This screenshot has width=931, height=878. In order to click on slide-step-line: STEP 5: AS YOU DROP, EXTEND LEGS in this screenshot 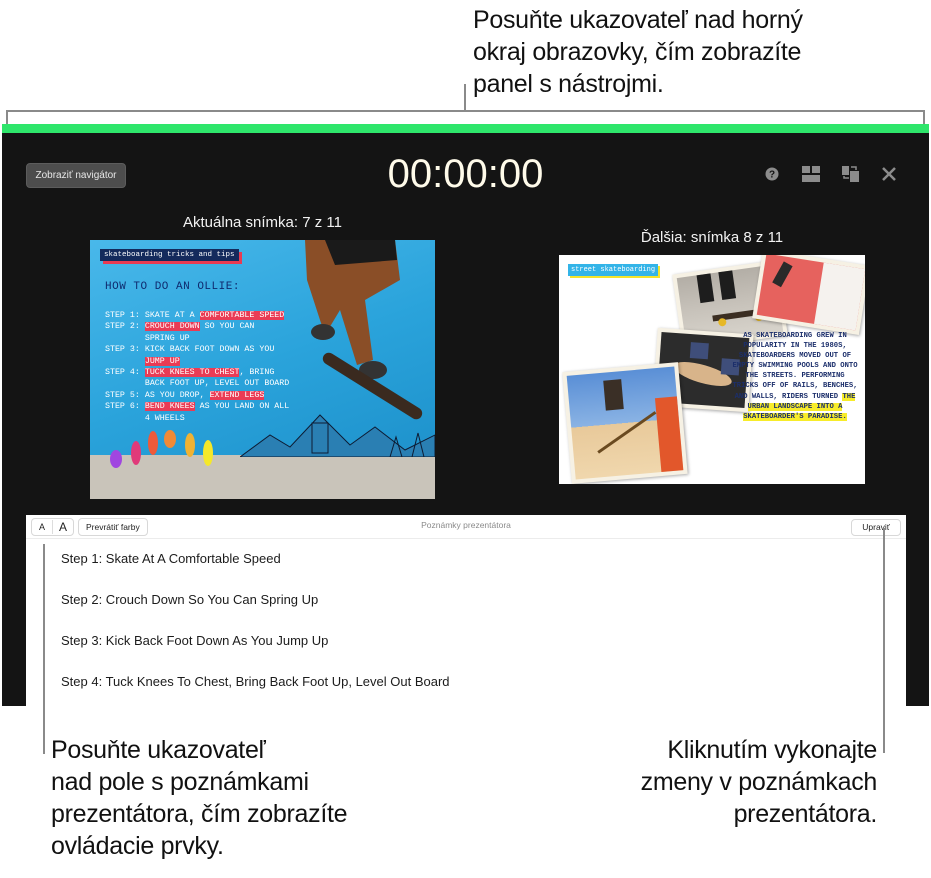, I will do `click(197, 395)`.